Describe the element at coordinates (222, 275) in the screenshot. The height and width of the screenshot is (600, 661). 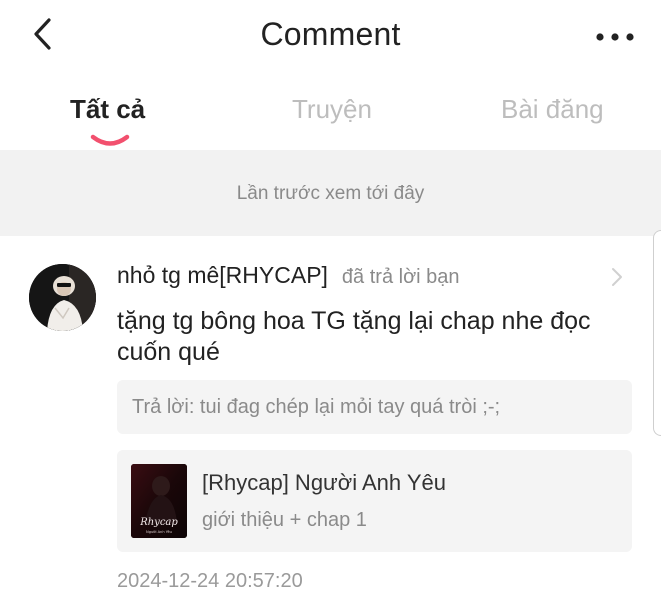
I see `username: nhỏ tg mê[RHYCAP]` at that location.